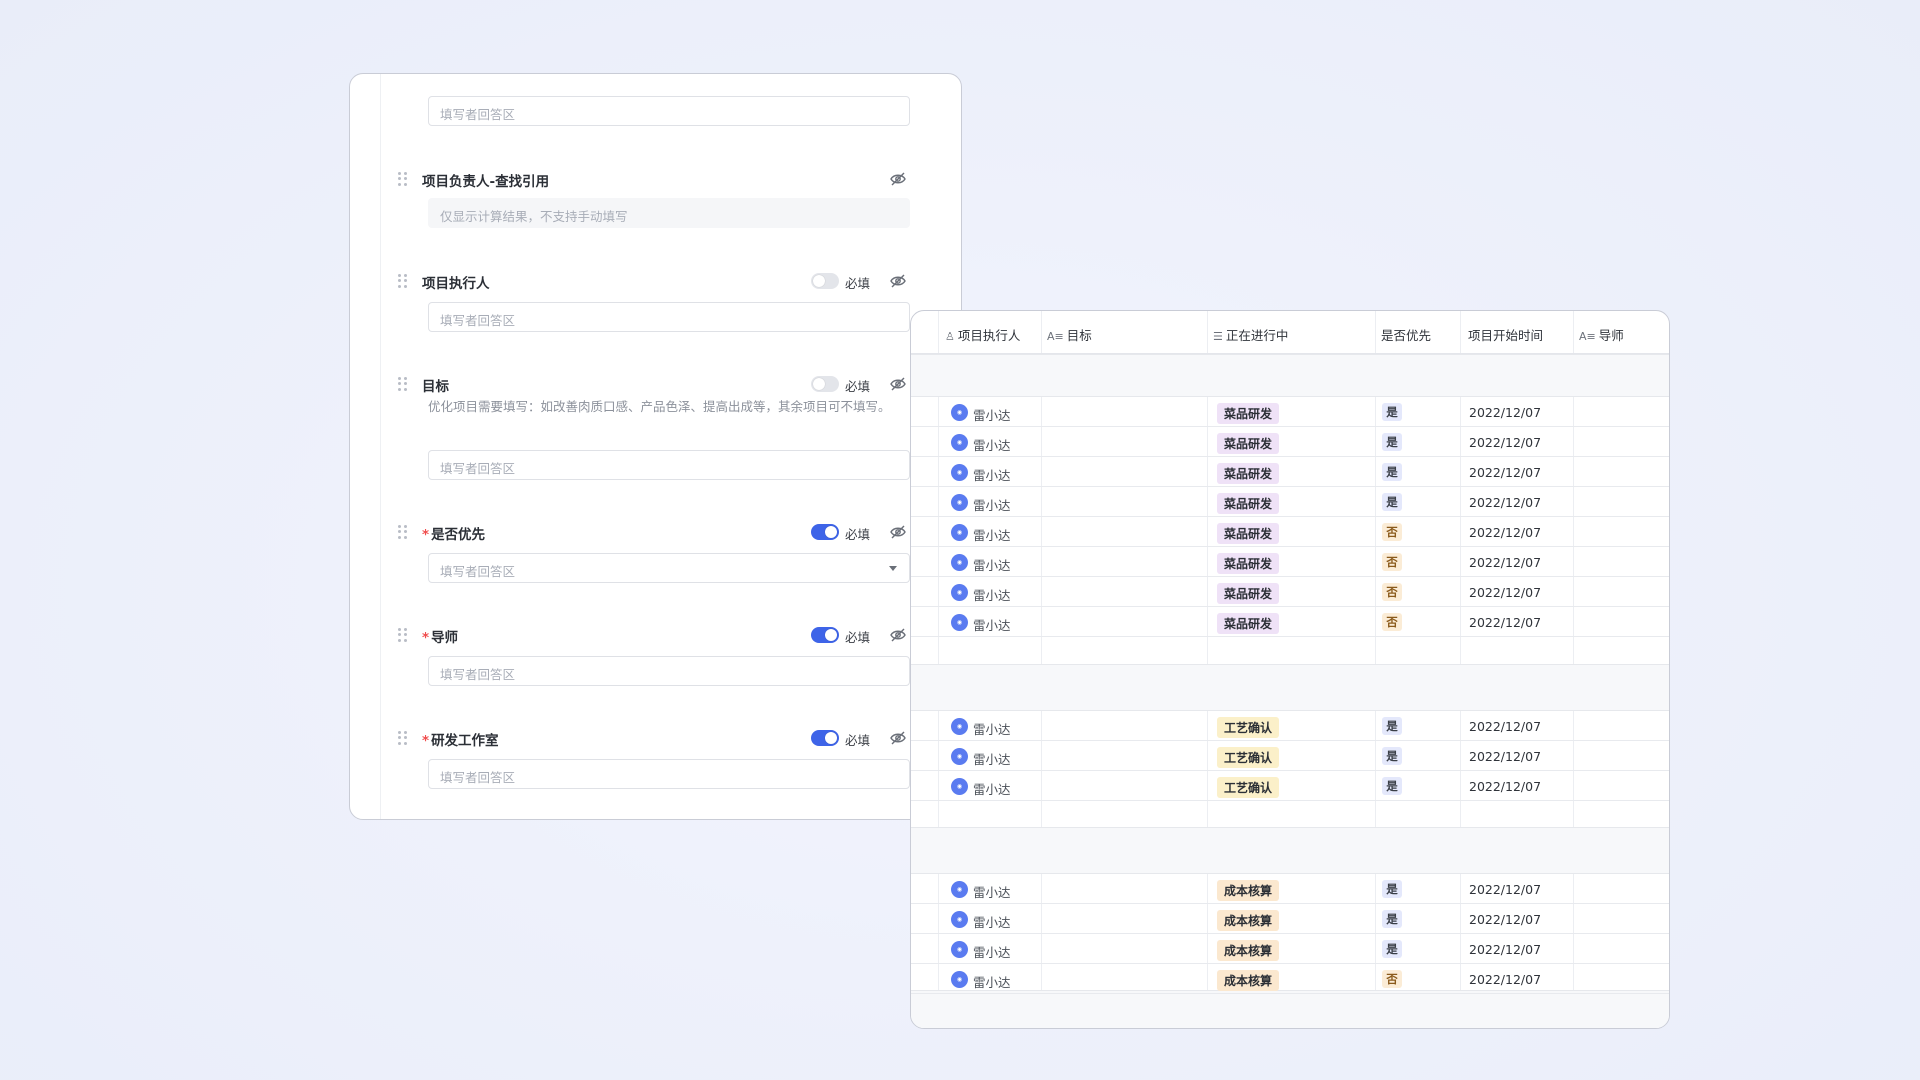 This screenshot has height=1080, width=1920. What do you see at coordinates (456, 284) in the screenshot?
I see `field-label-text: 项目执行人` at bounding box center [456, 284].